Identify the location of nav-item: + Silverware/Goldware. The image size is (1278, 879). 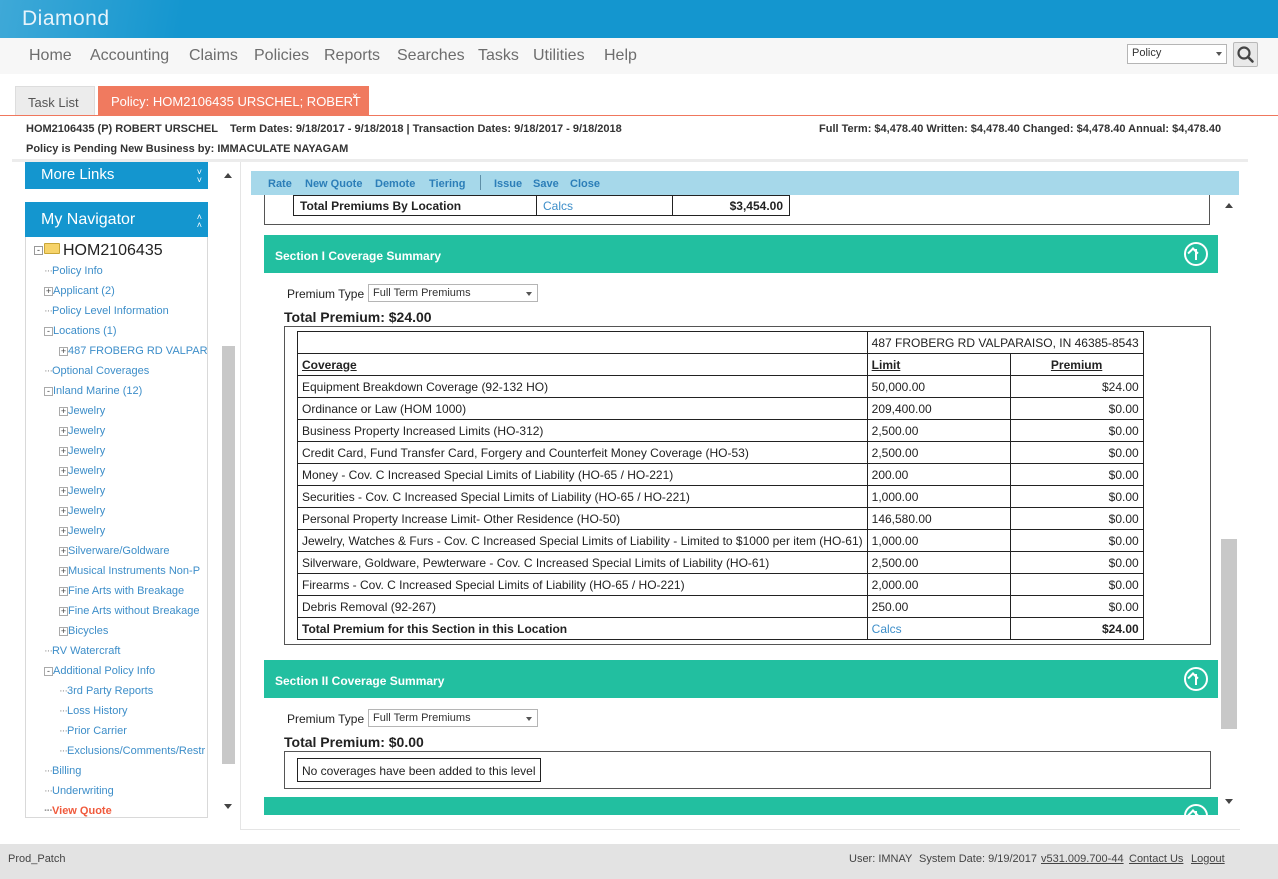
(114, 551).